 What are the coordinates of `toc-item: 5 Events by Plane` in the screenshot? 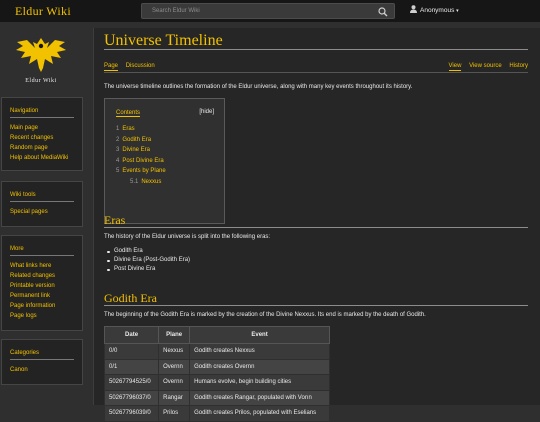 It's located at (141, 171).